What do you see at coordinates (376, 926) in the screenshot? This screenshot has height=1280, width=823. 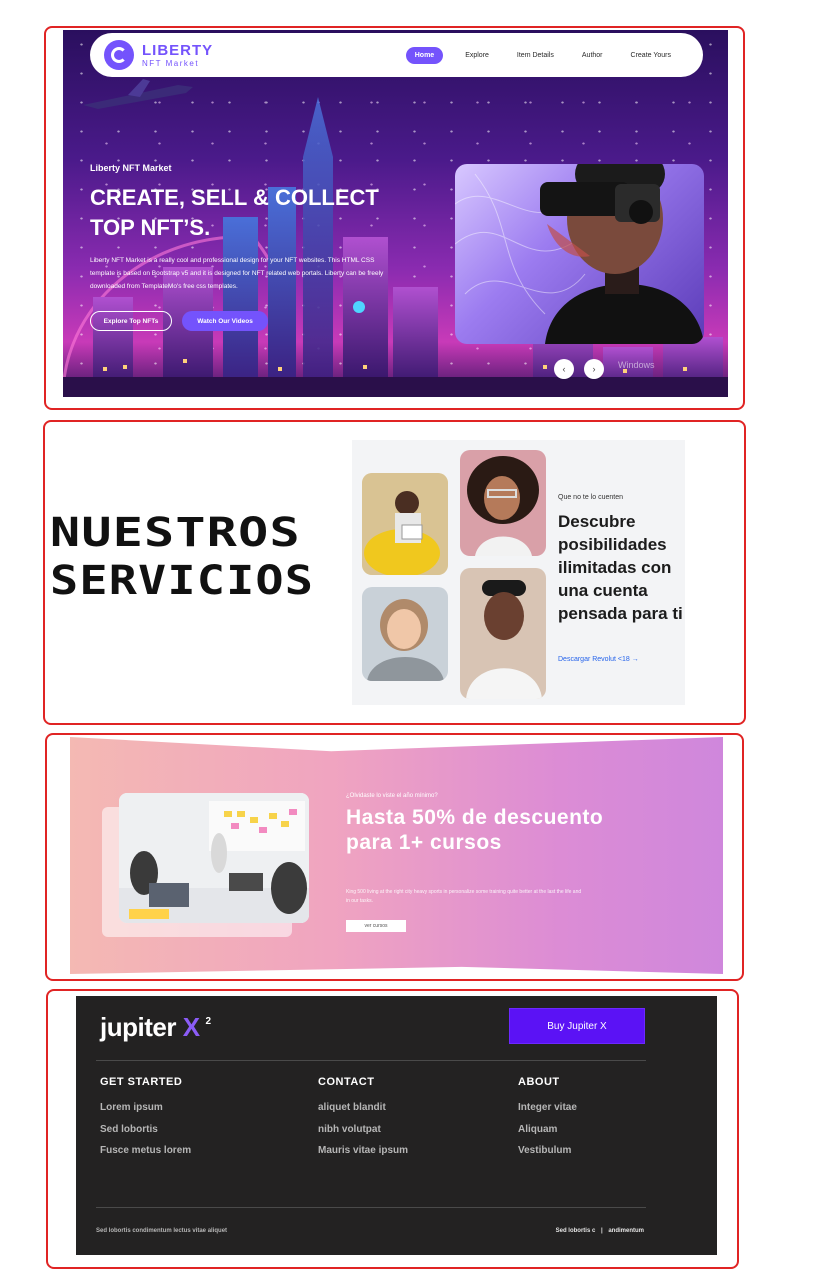 I see `view-courses-button: ver cursos` at bounding box center [376, 926].